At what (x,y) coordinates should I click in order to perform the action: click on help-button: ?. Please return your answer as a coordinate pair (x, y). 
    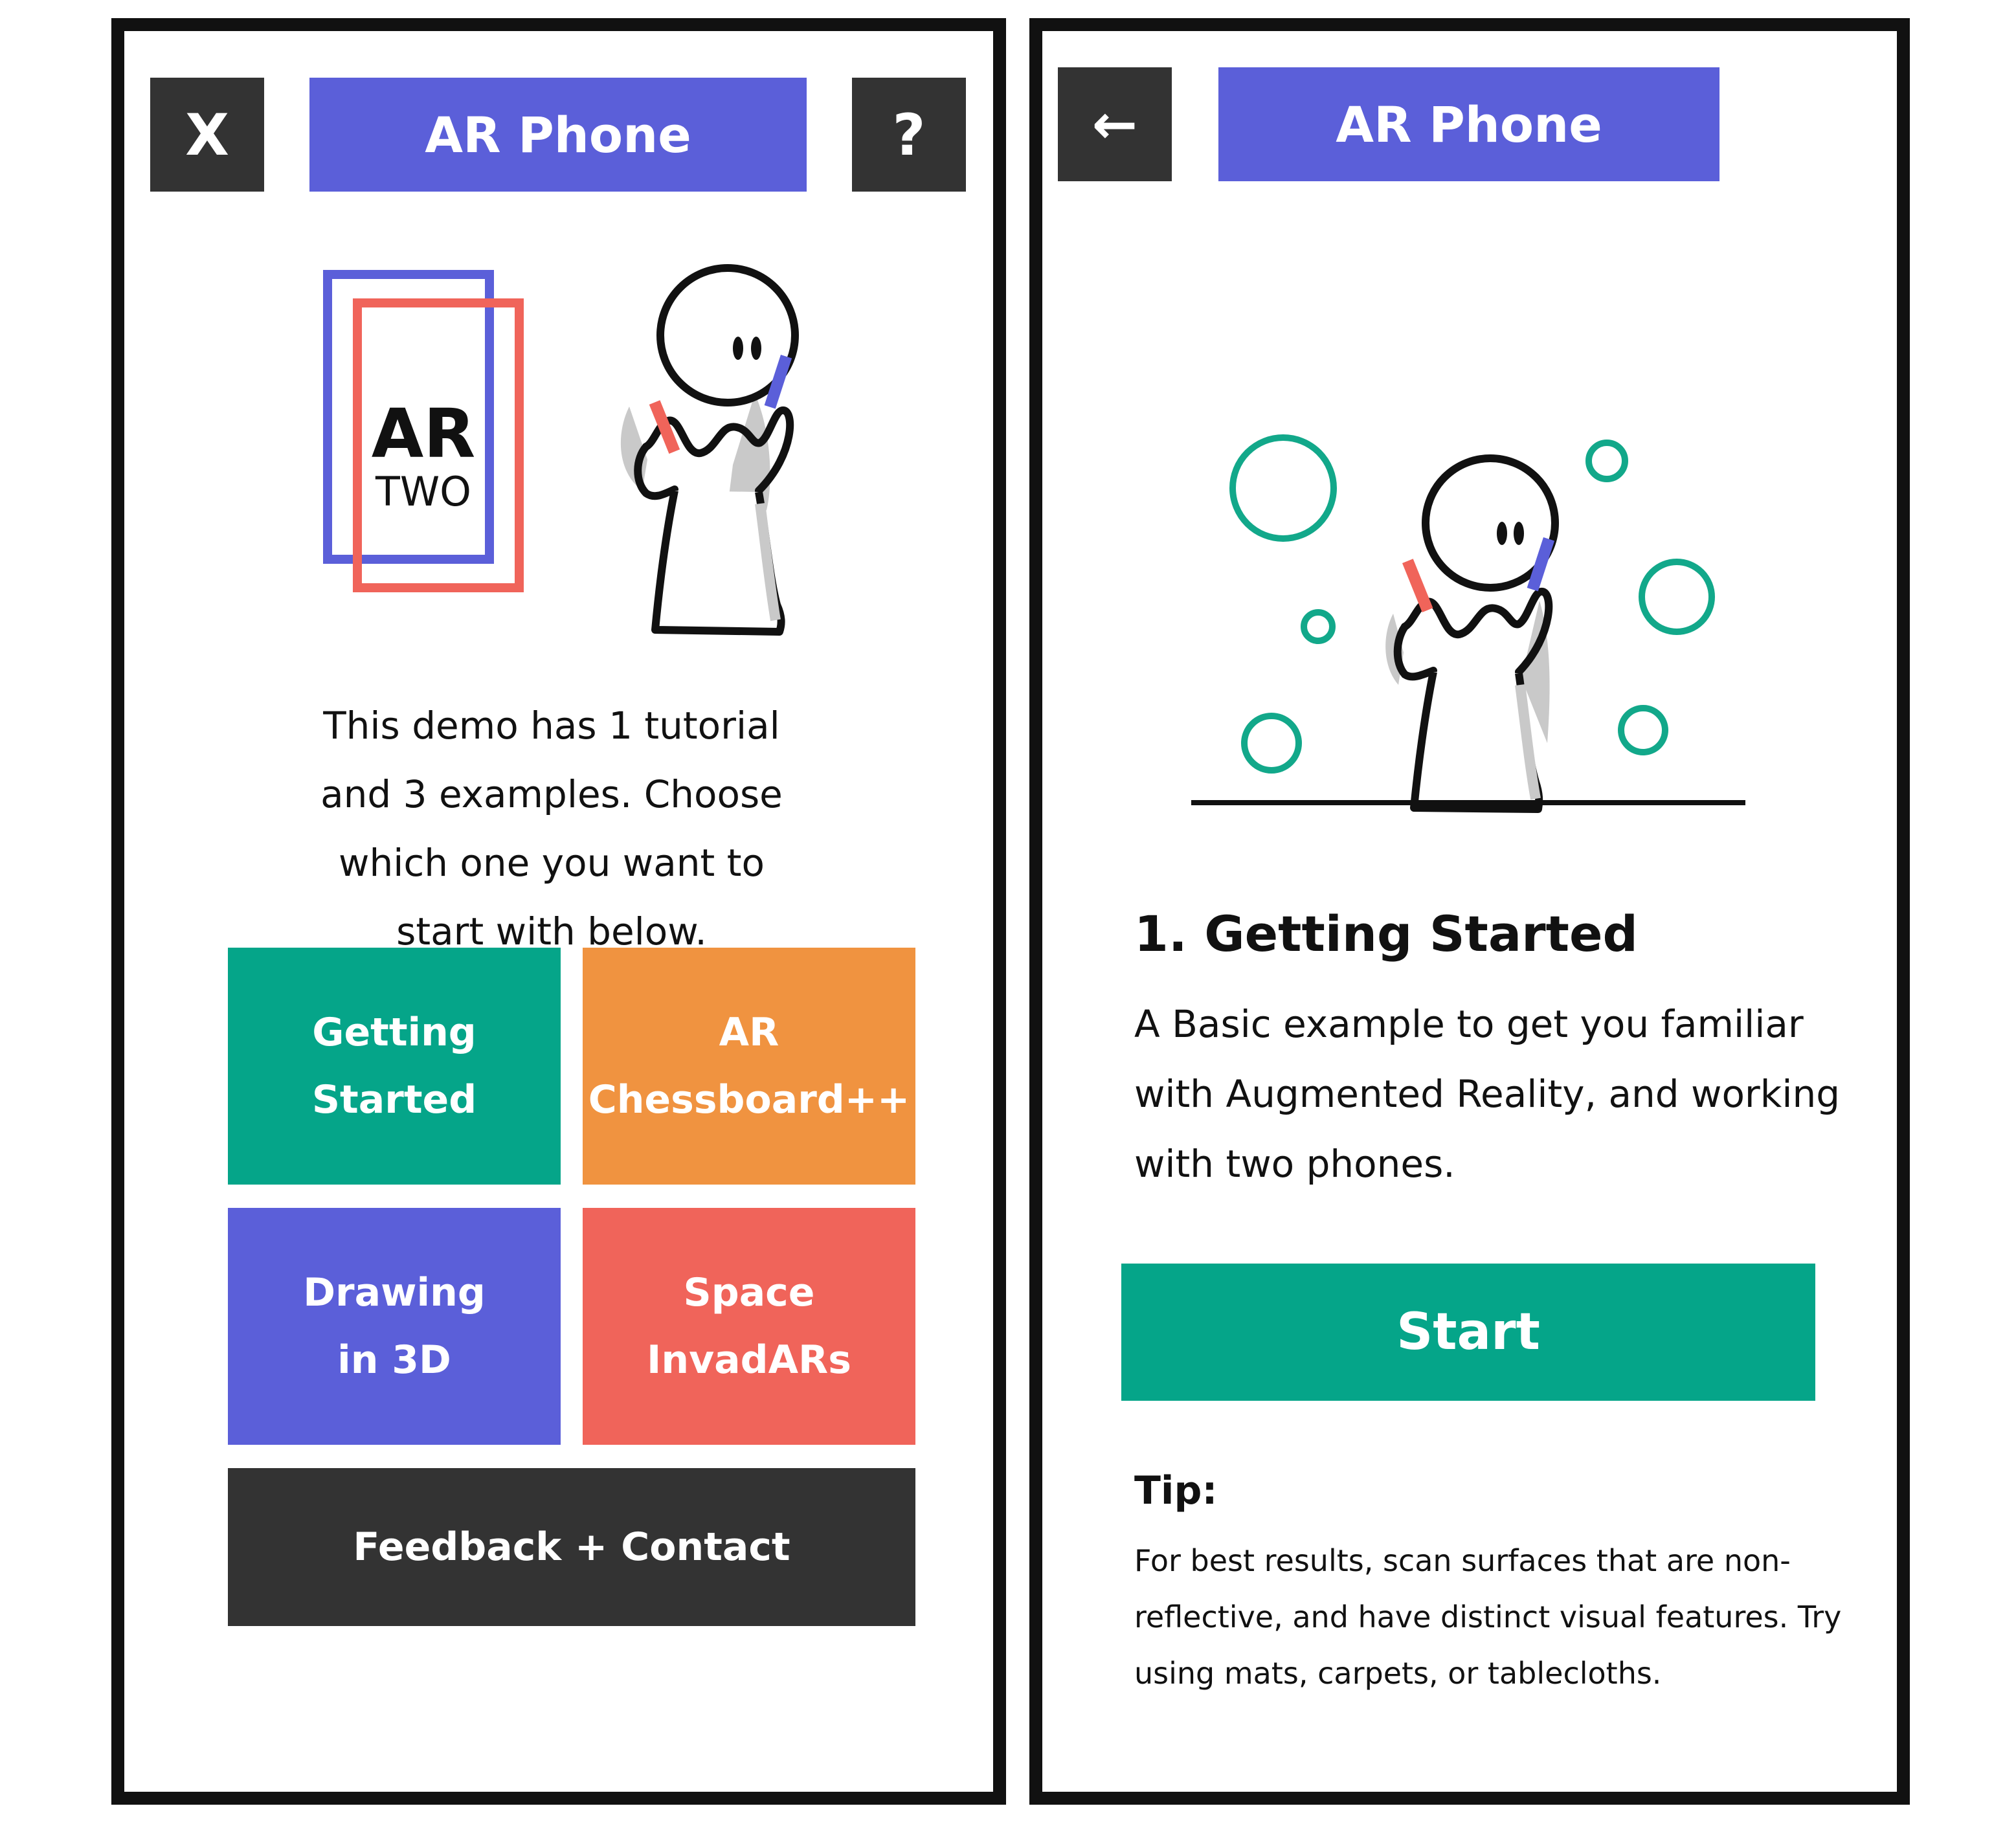
    Looking at the image, I should click on (909, 135).